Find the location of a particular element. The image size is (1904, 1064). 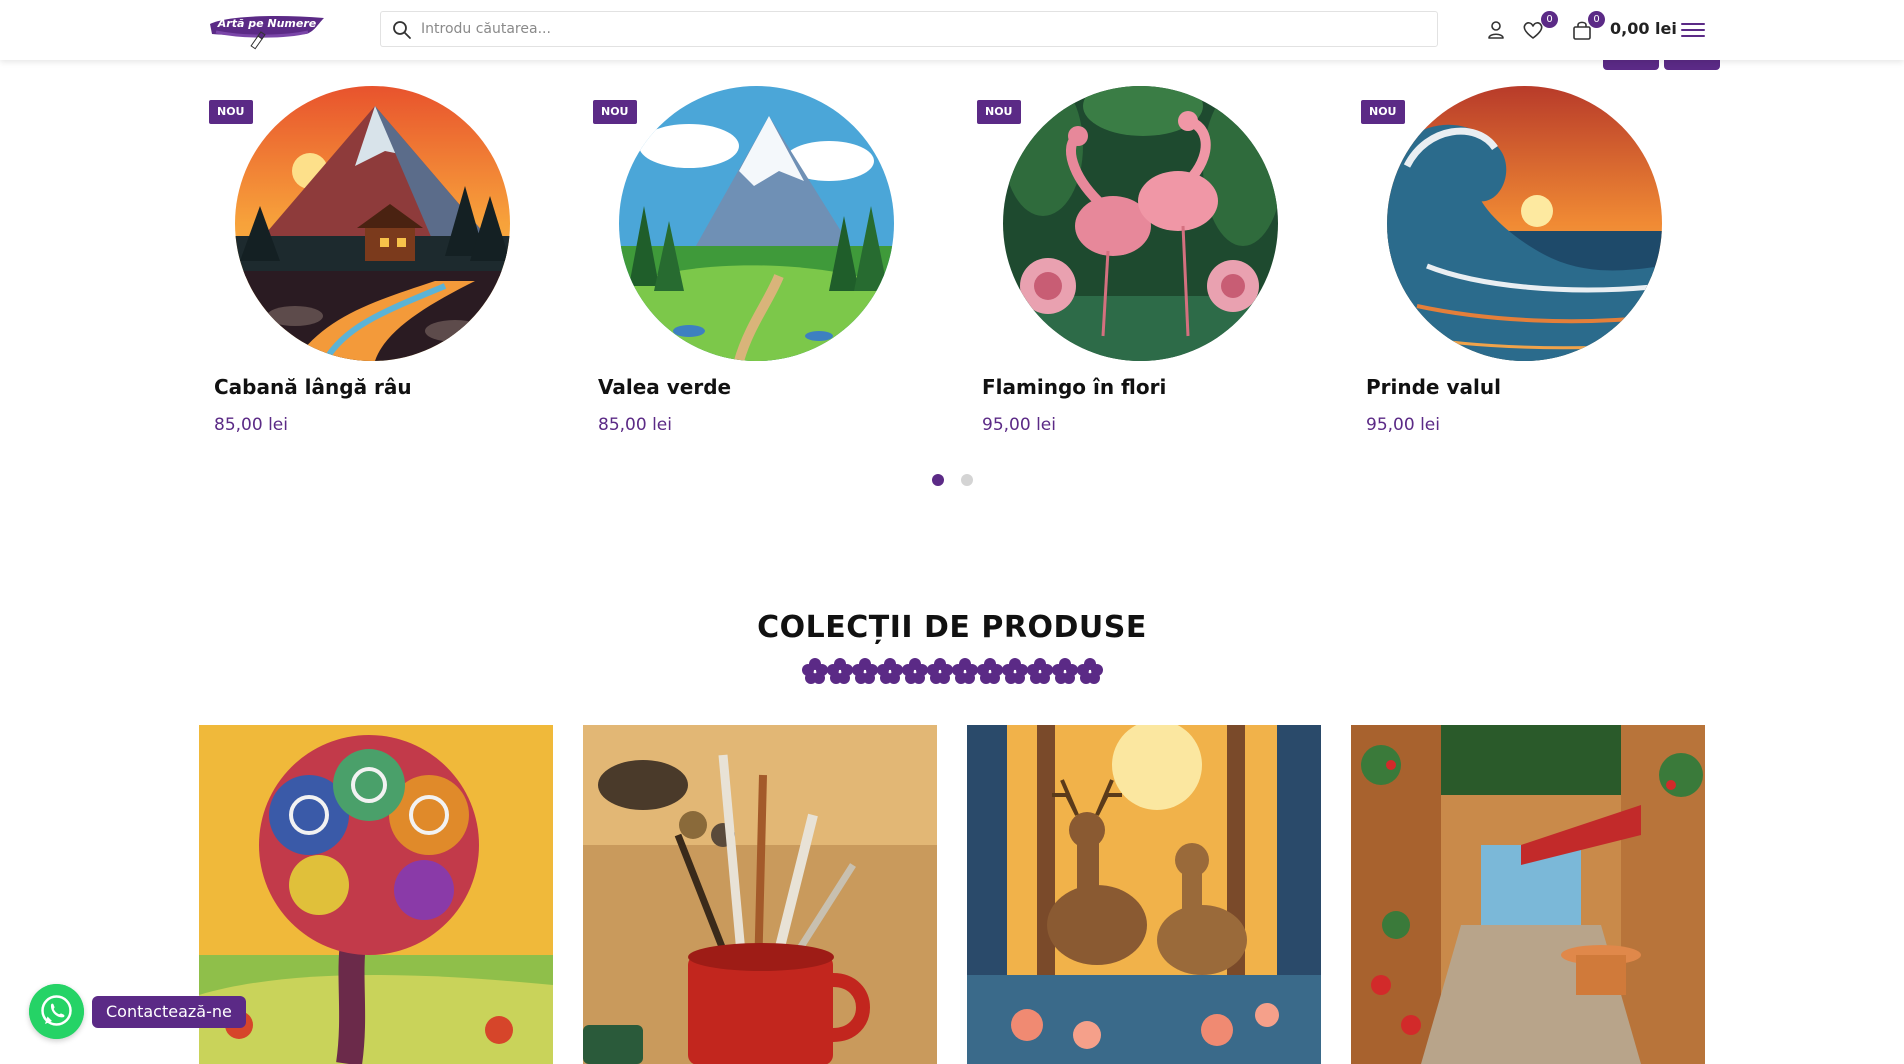

collections-heading: COLECȚII DE PRODUSE is located at coordinates (952, 627).